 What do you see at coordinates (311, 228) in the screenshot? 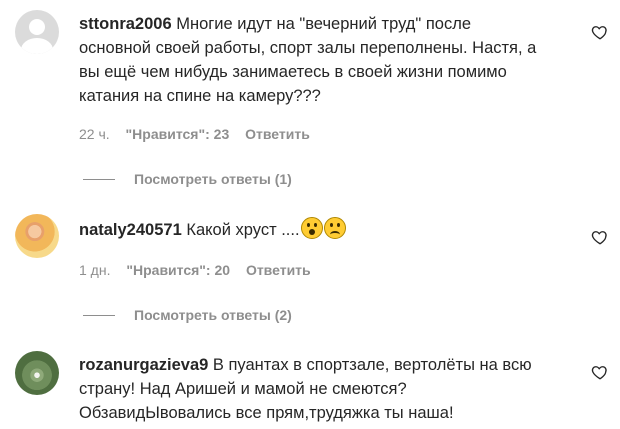
I see `astonished-face-emoji` at bounding box center [311, 228].